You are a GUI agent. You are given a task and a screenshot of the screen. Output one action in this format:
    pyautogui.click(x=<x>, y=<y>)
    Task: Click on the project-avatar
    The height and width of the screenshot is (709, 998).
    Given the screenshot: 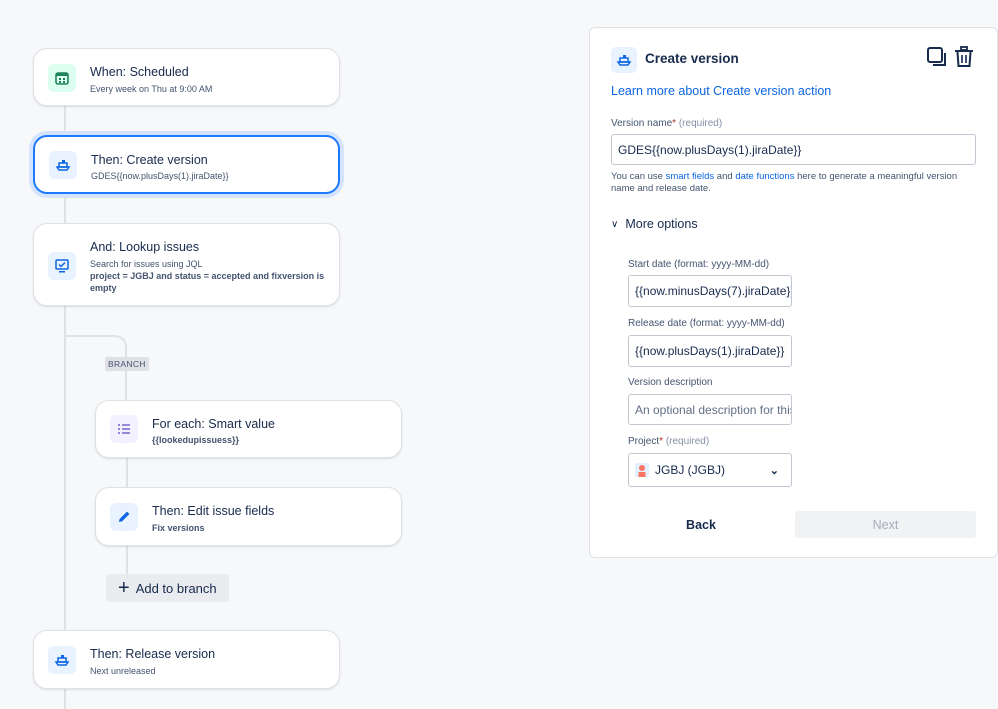 What is the action you would take?
    pyautogui.click(x=642, y=470)
    